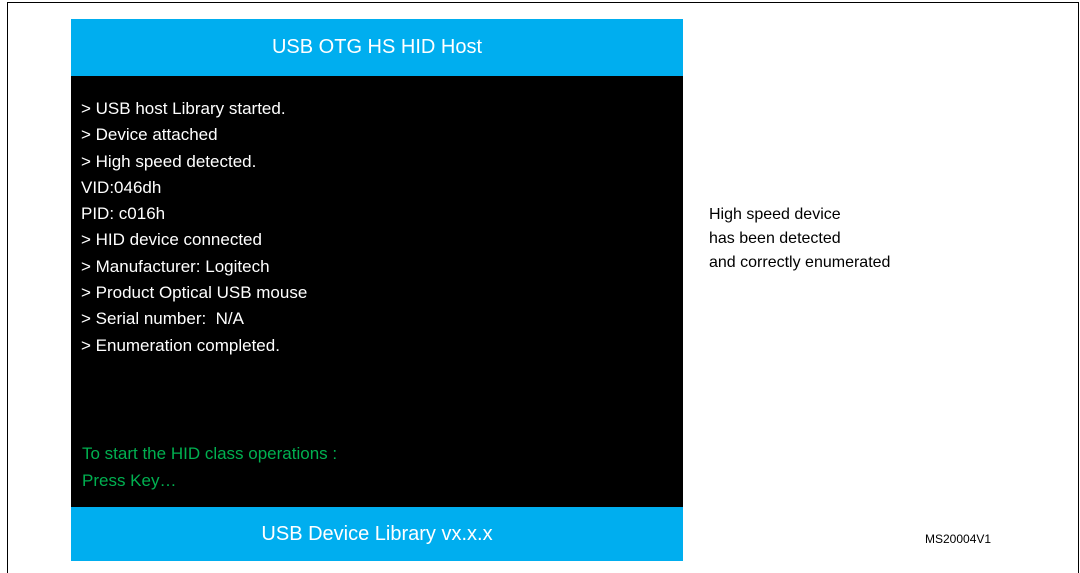  What do you see at coordinates (171, 240) in the screenshot?
I see `log-line: > HID device connected` at bounding box center [171, 240].